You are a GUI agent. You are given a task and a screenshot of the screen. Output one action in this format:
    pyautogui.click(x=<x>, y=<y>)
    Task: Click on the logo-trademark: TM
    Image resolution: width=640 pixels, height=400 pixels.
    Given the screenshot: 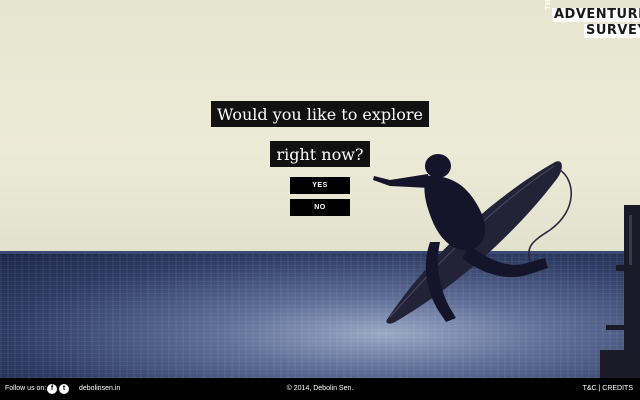 What is the action you would take?
    pyautogui.click(x=628, y=36)
    